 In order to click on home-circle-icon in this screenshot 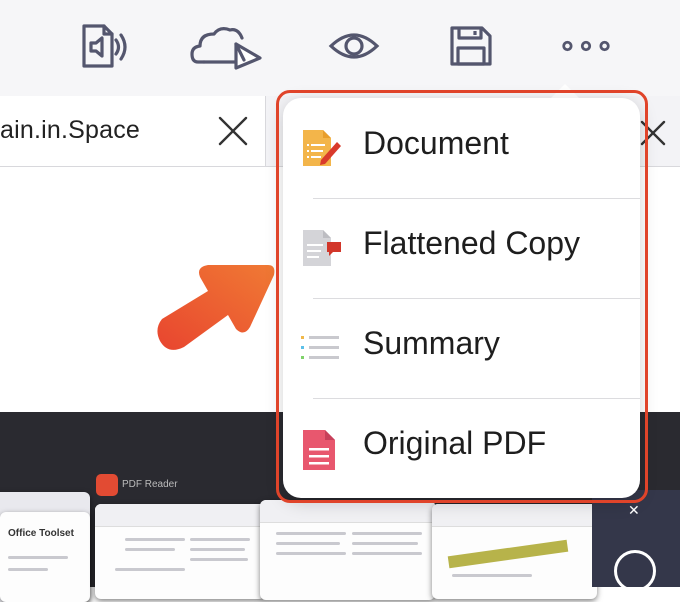, I will do `click(635, 571)`.